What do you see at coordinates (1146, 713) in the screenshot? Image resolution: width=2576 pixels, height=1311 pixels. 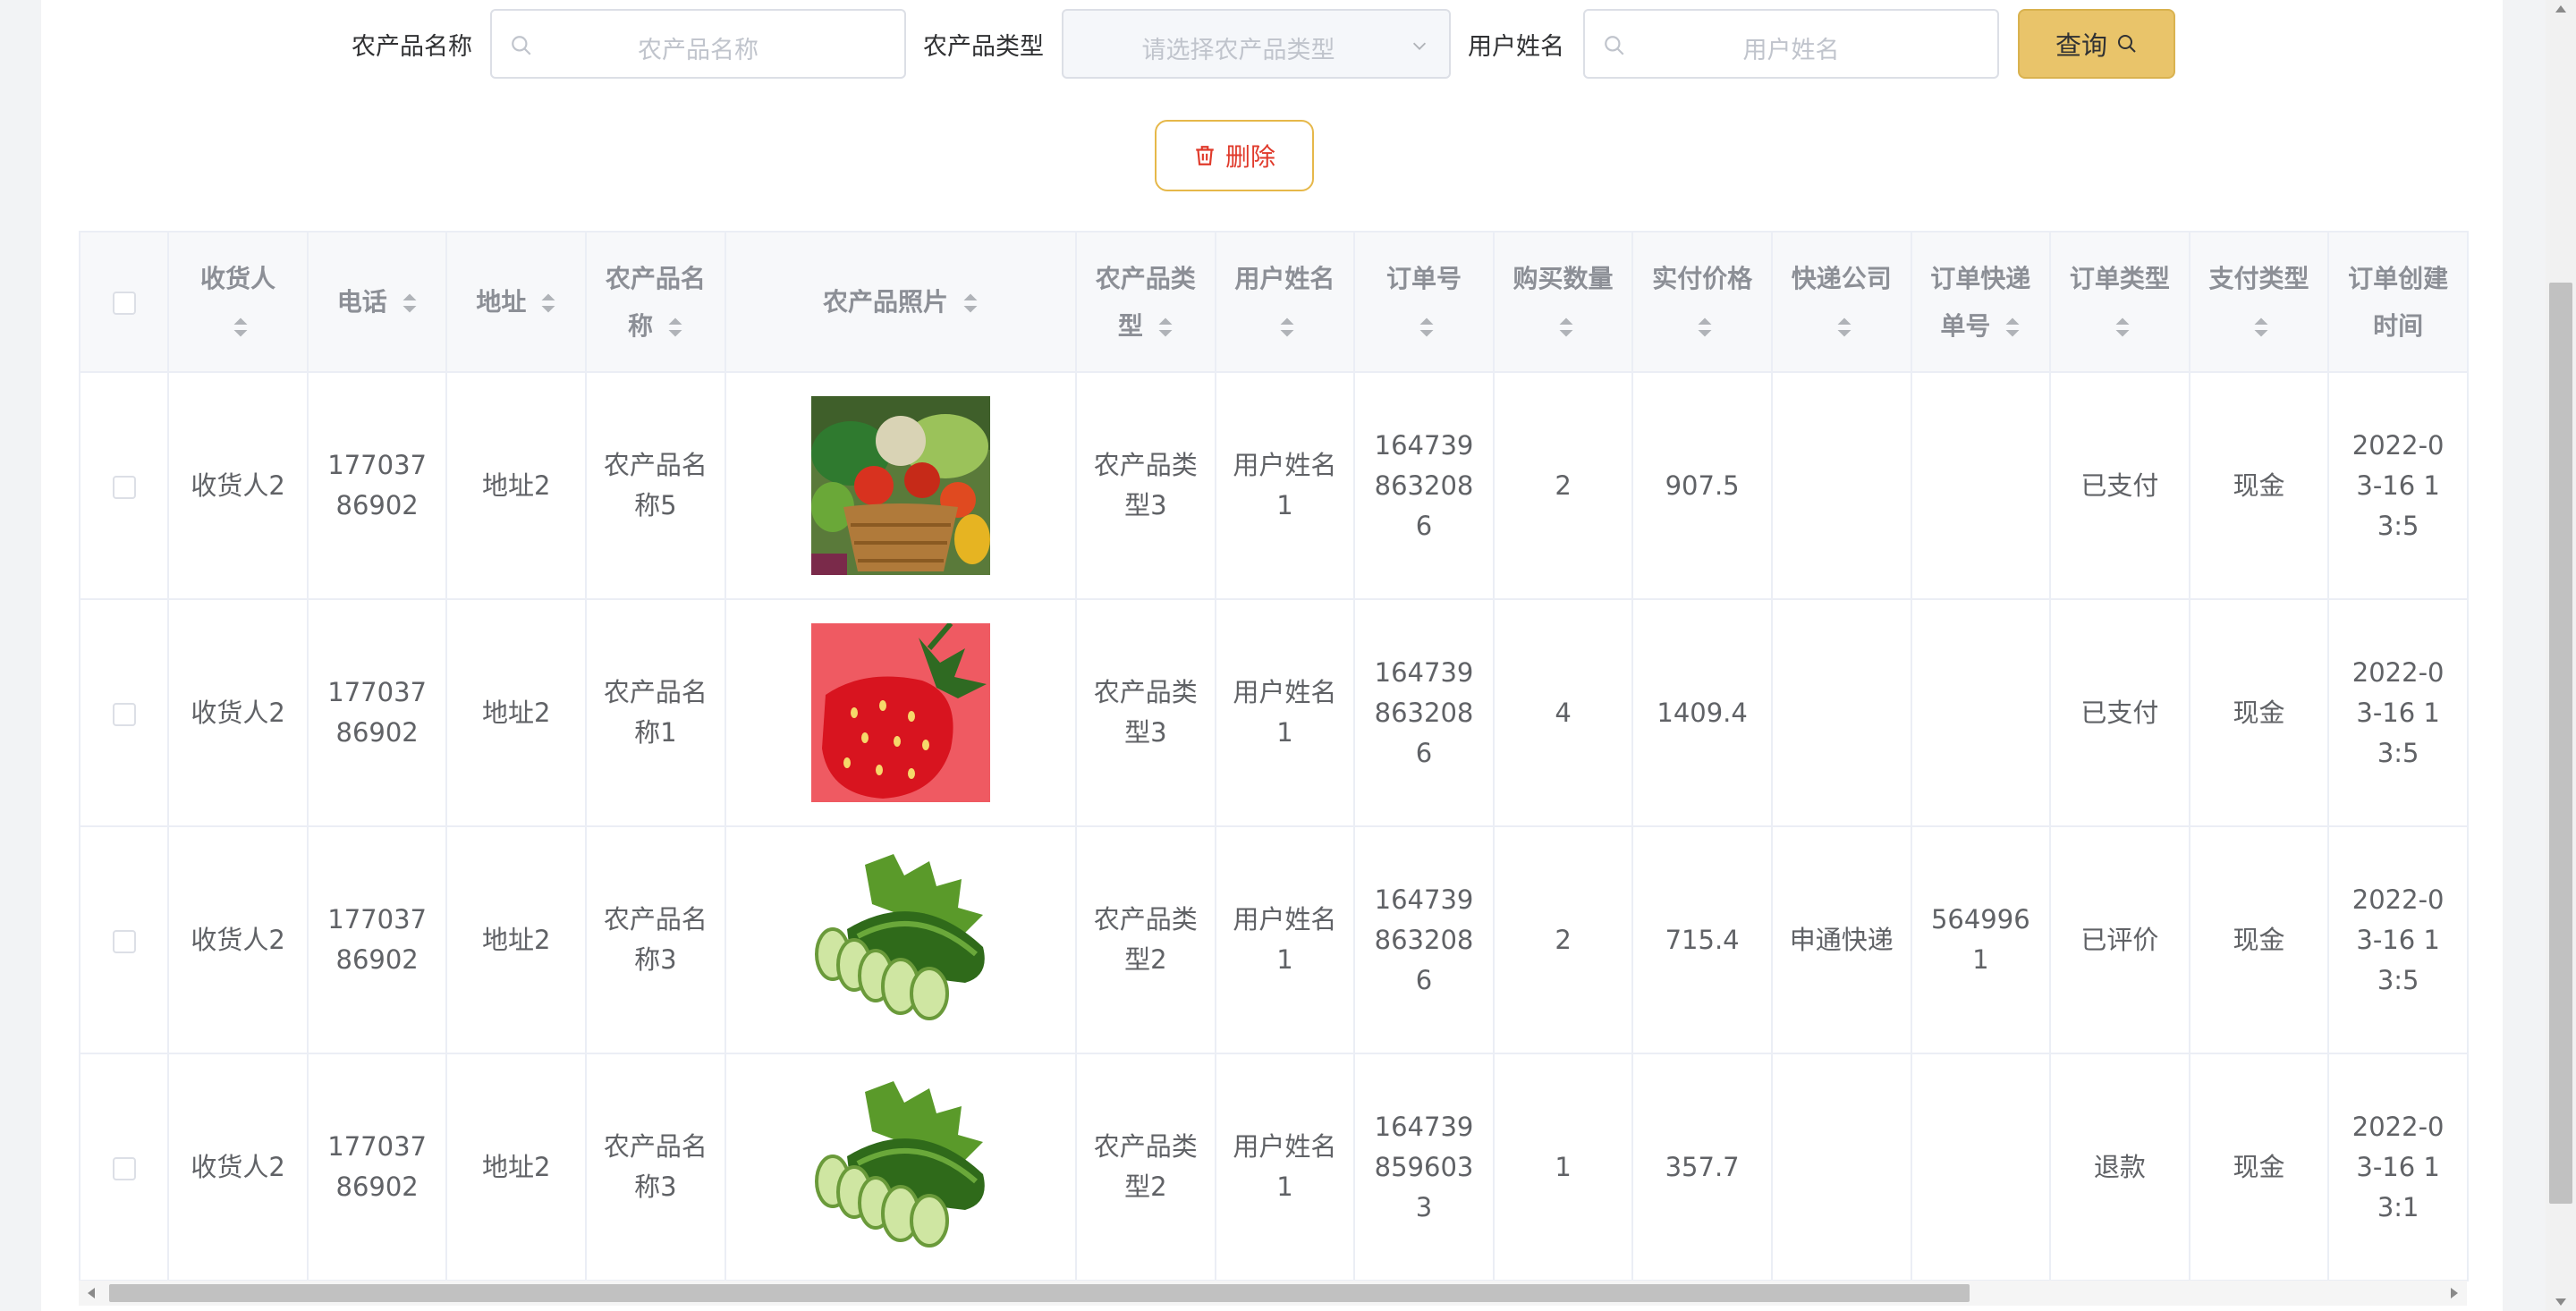 I see `cell-product-type: 农产品类型3` at bounding box center [1146, 713].